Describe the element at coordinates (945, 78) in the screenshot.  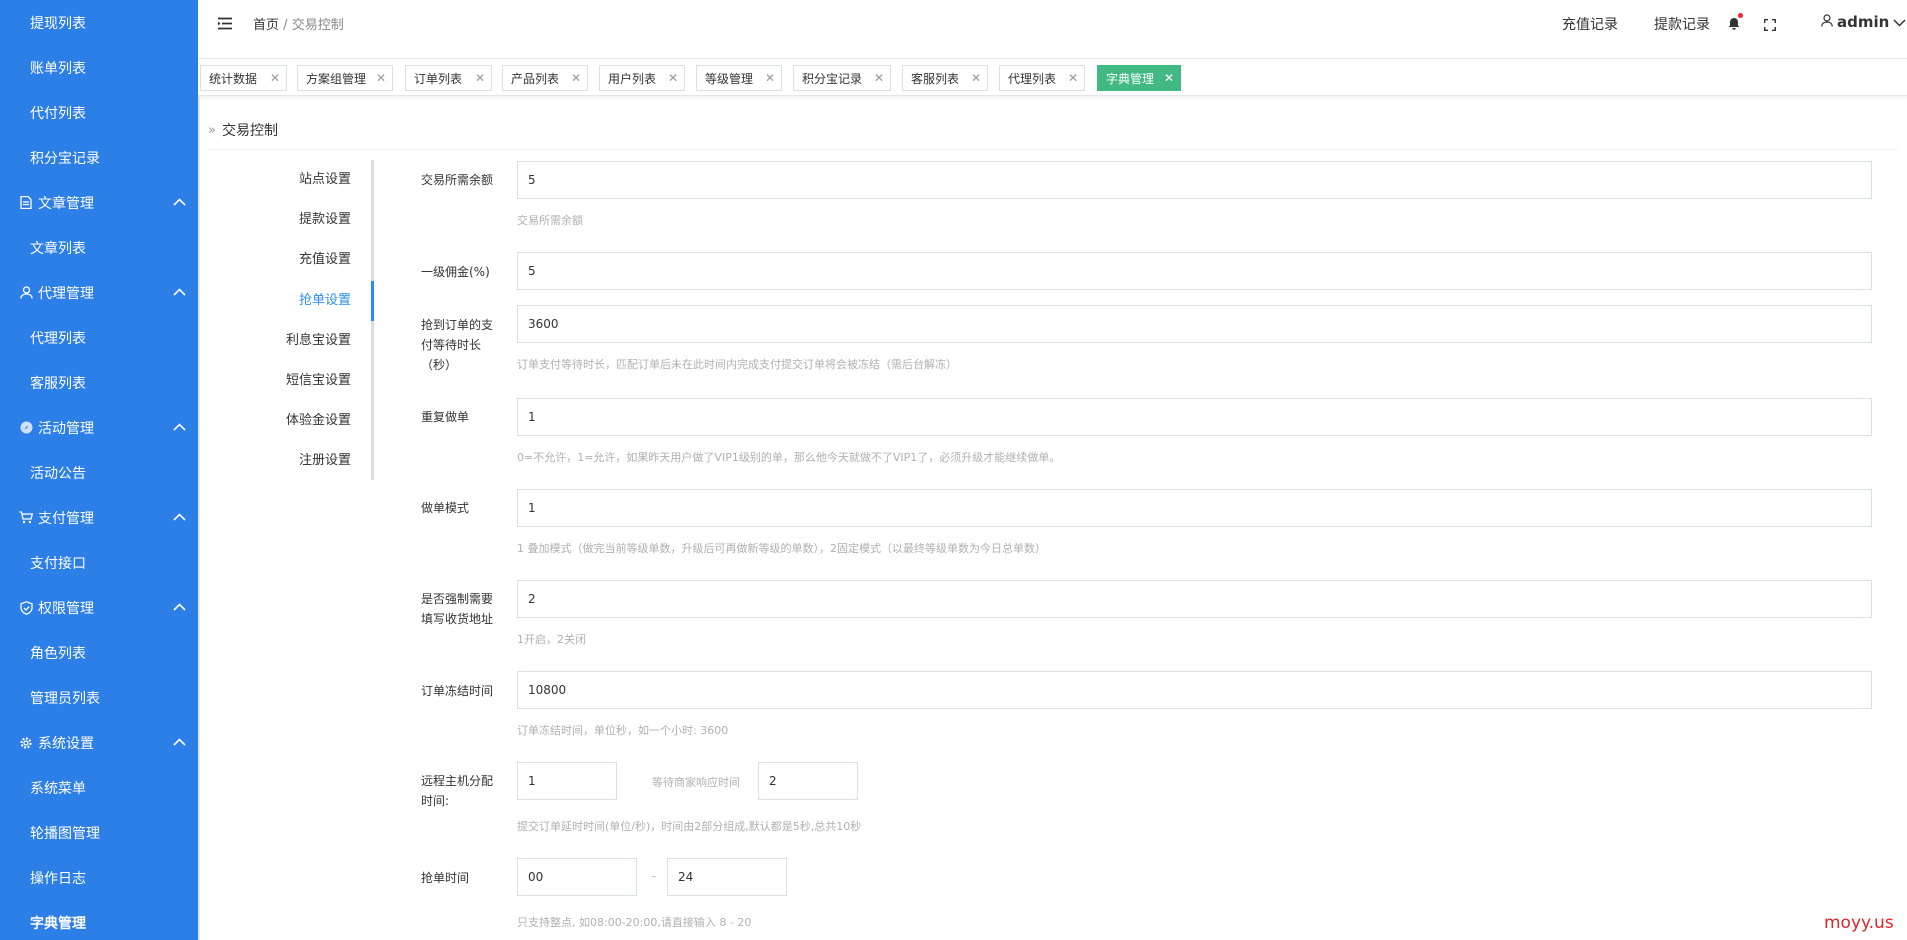
I see `tab-service: 客服列表 ✕` at that location.